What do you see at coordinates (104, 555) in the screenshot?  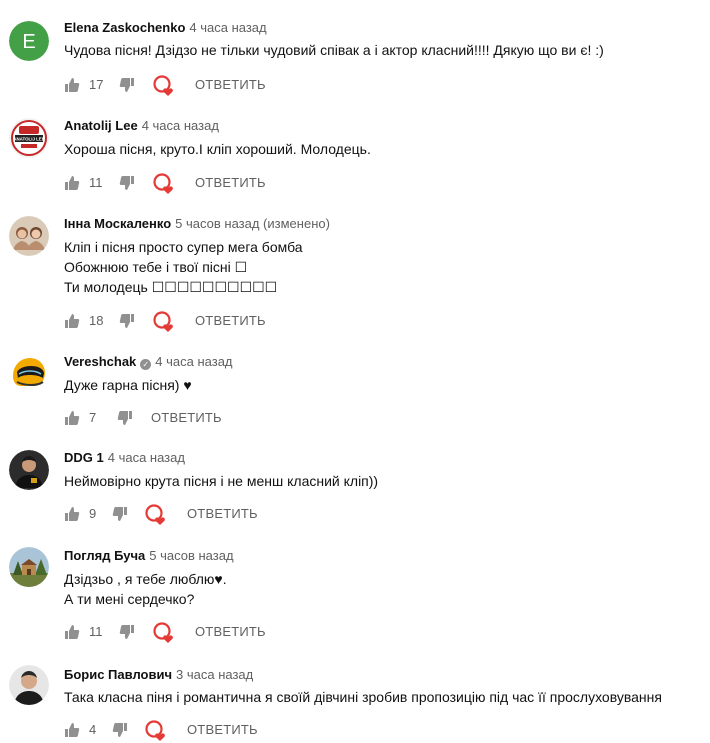 I see `comment-author: Погляд Буча` at bounding box center [104, 555].